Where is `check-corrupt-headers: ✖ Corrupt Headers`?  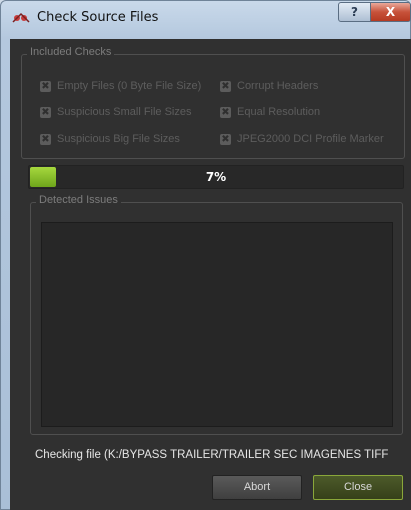
check-corrupt-headers: ✖ Corrupt Headers is located at coordinates (269, 86).